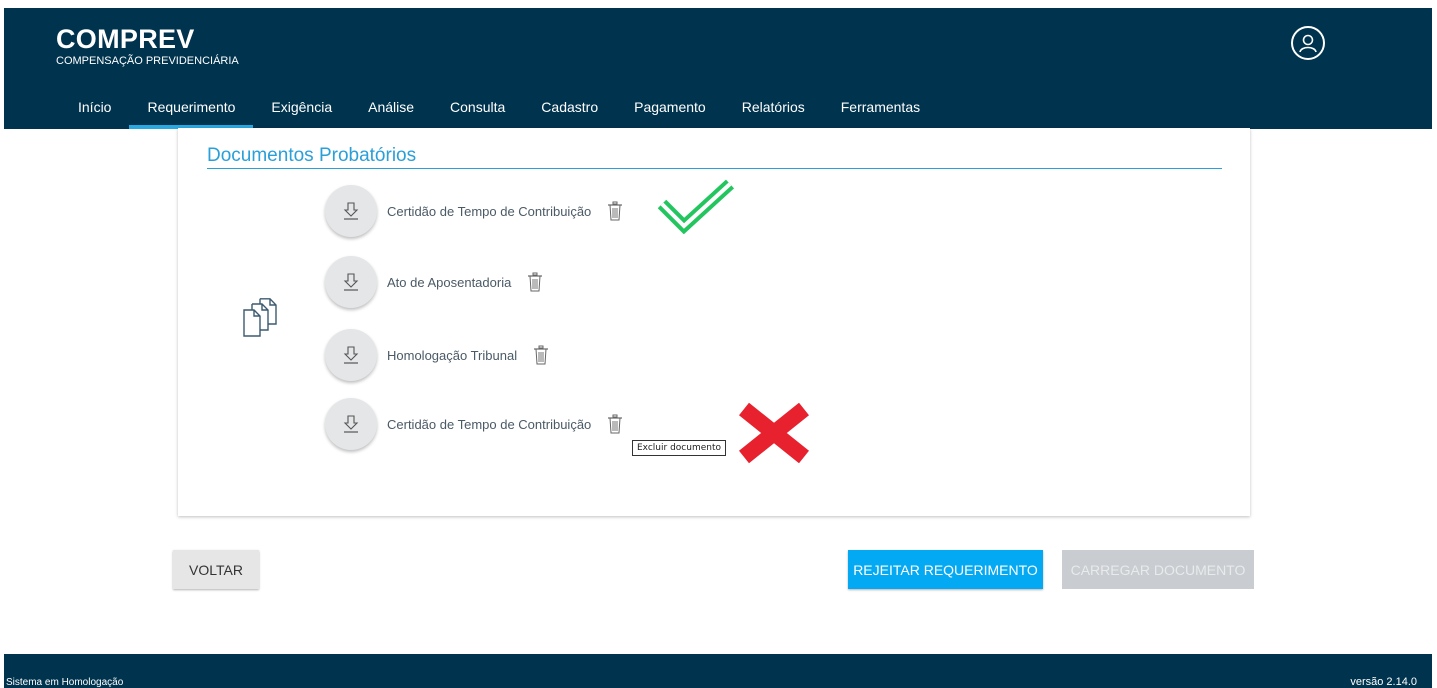 The width and height of the screenshot is (1437, 688). Describe the element at coordinates (147, 61) in the screenshot. I see `app-subtitle: COMPENSAÇÃO PREVIDENCIÁRIA` at that location.